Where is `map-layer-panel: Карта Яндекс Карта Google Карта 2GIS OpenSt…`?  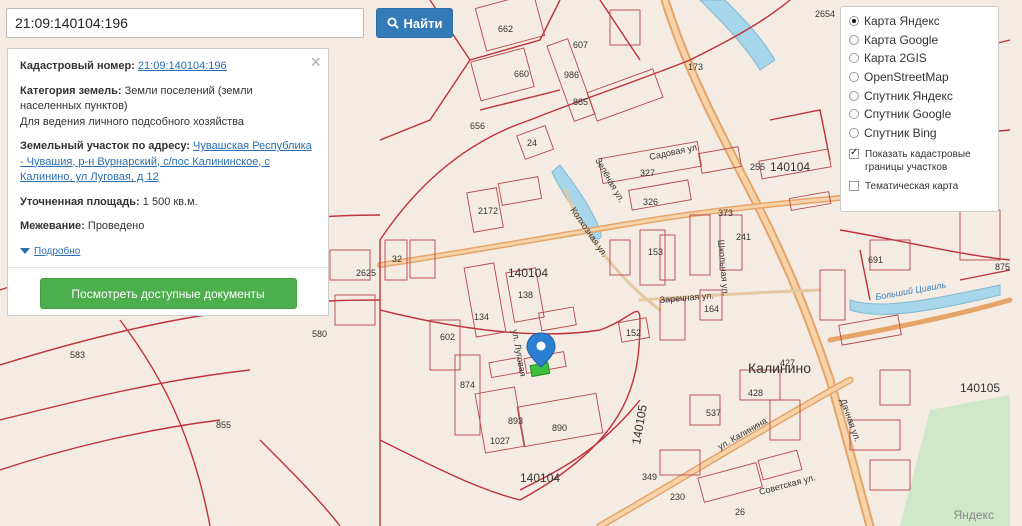
map-layer-panel: Карта Яндекс Карта Google Карта 2GIS OpenSt… is located at coordinates (919, 109).